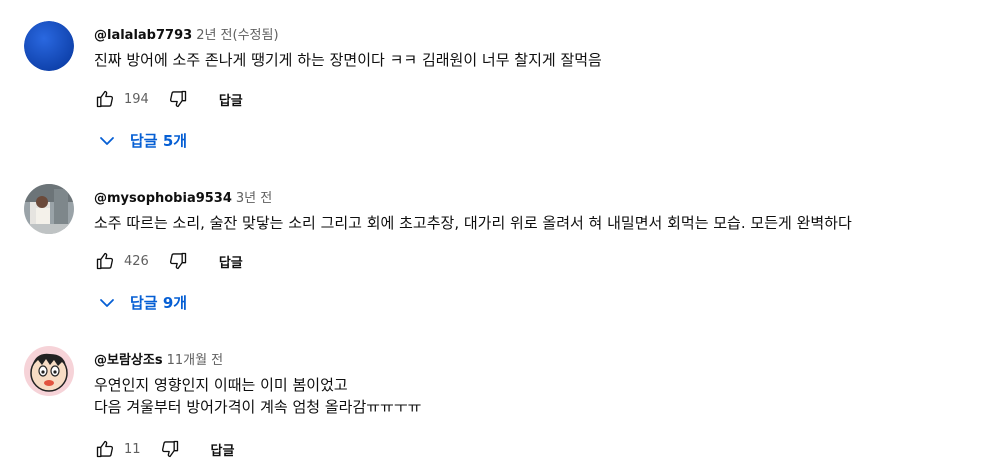  I want to click on comment-author: @lalalab7793, so click(143, 35).